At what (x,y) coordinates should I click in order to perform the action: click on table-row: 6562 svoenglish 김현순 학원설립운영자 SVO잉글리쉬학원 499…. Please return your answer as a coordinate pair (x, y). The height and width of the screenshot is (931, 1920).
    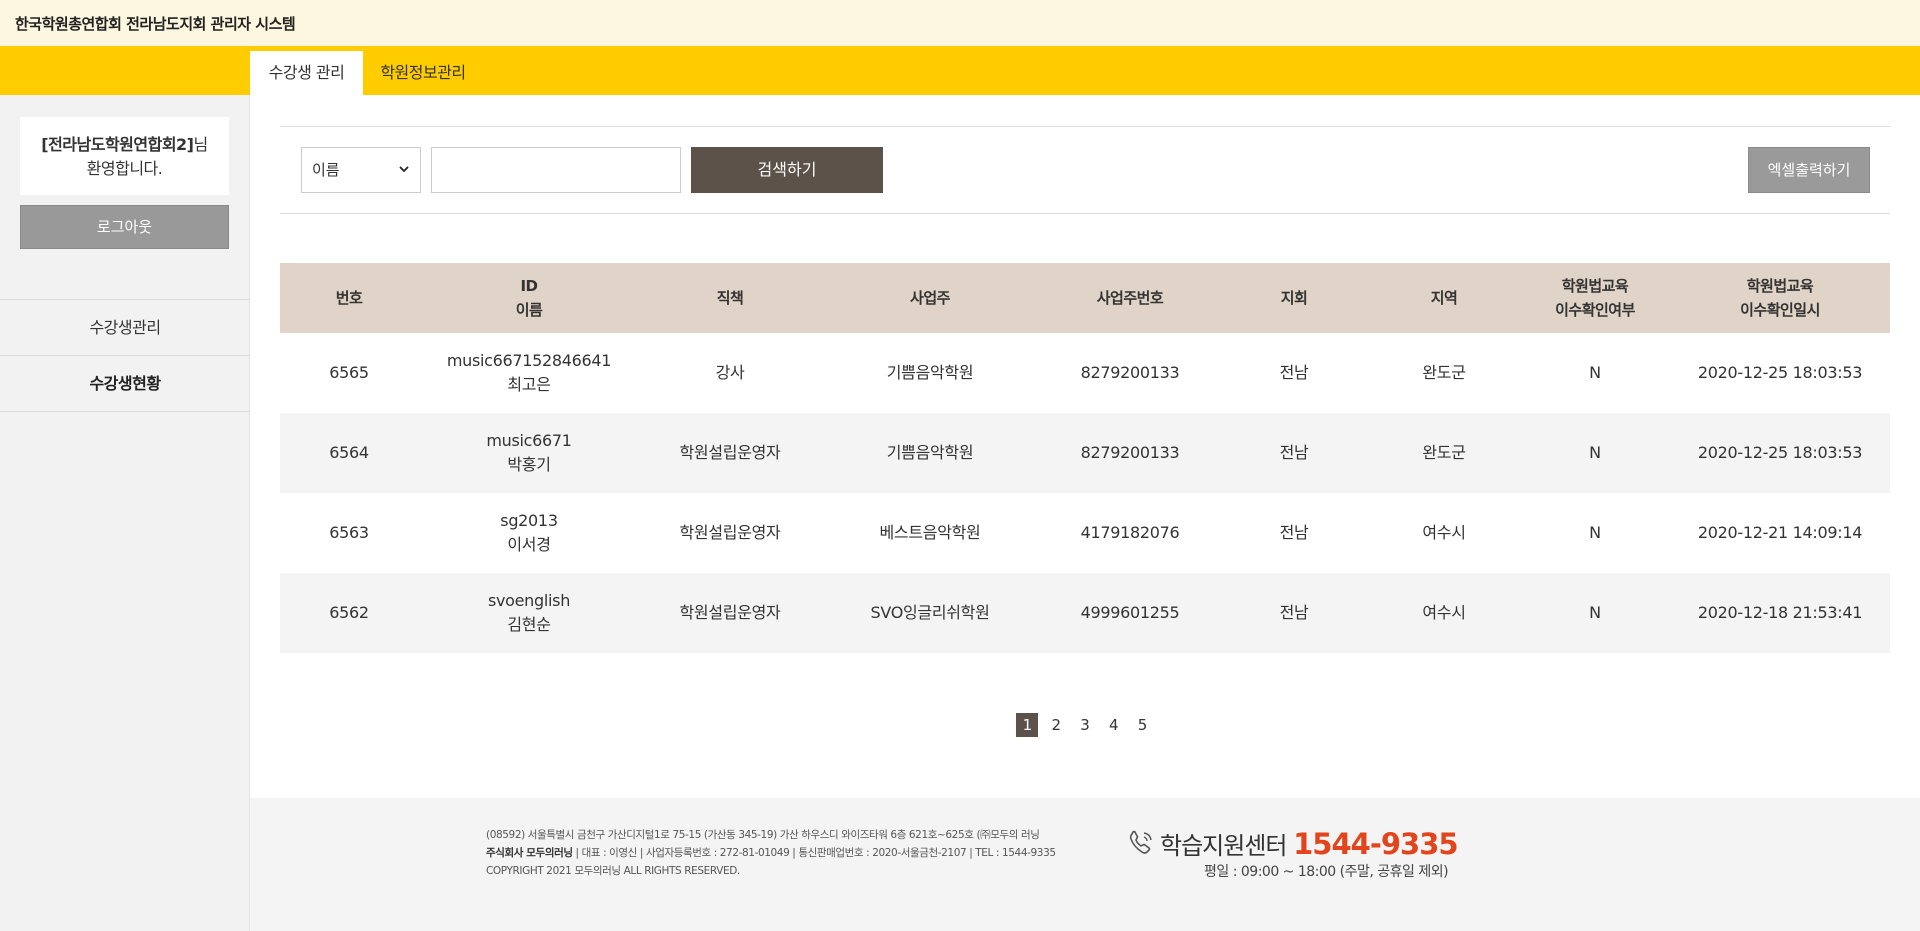
    Looking at the image, I should click on (1085, 613).